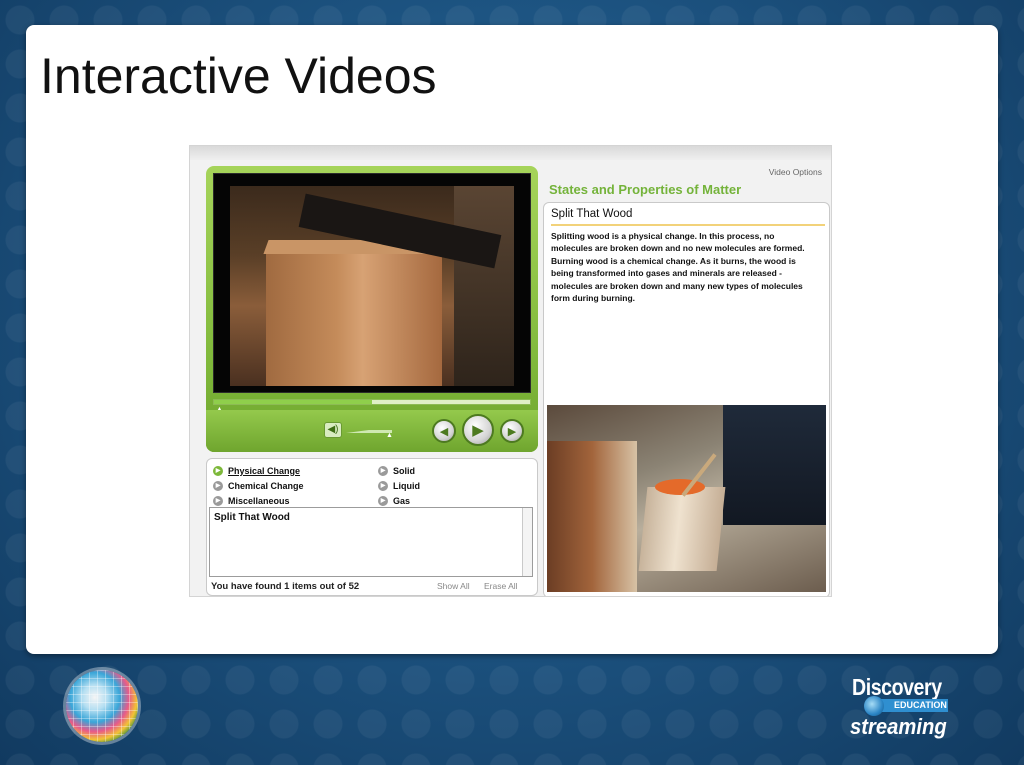 The height and width of the screenshot is (765, 1024). I want to click on photo-logs, so click(592, 516).